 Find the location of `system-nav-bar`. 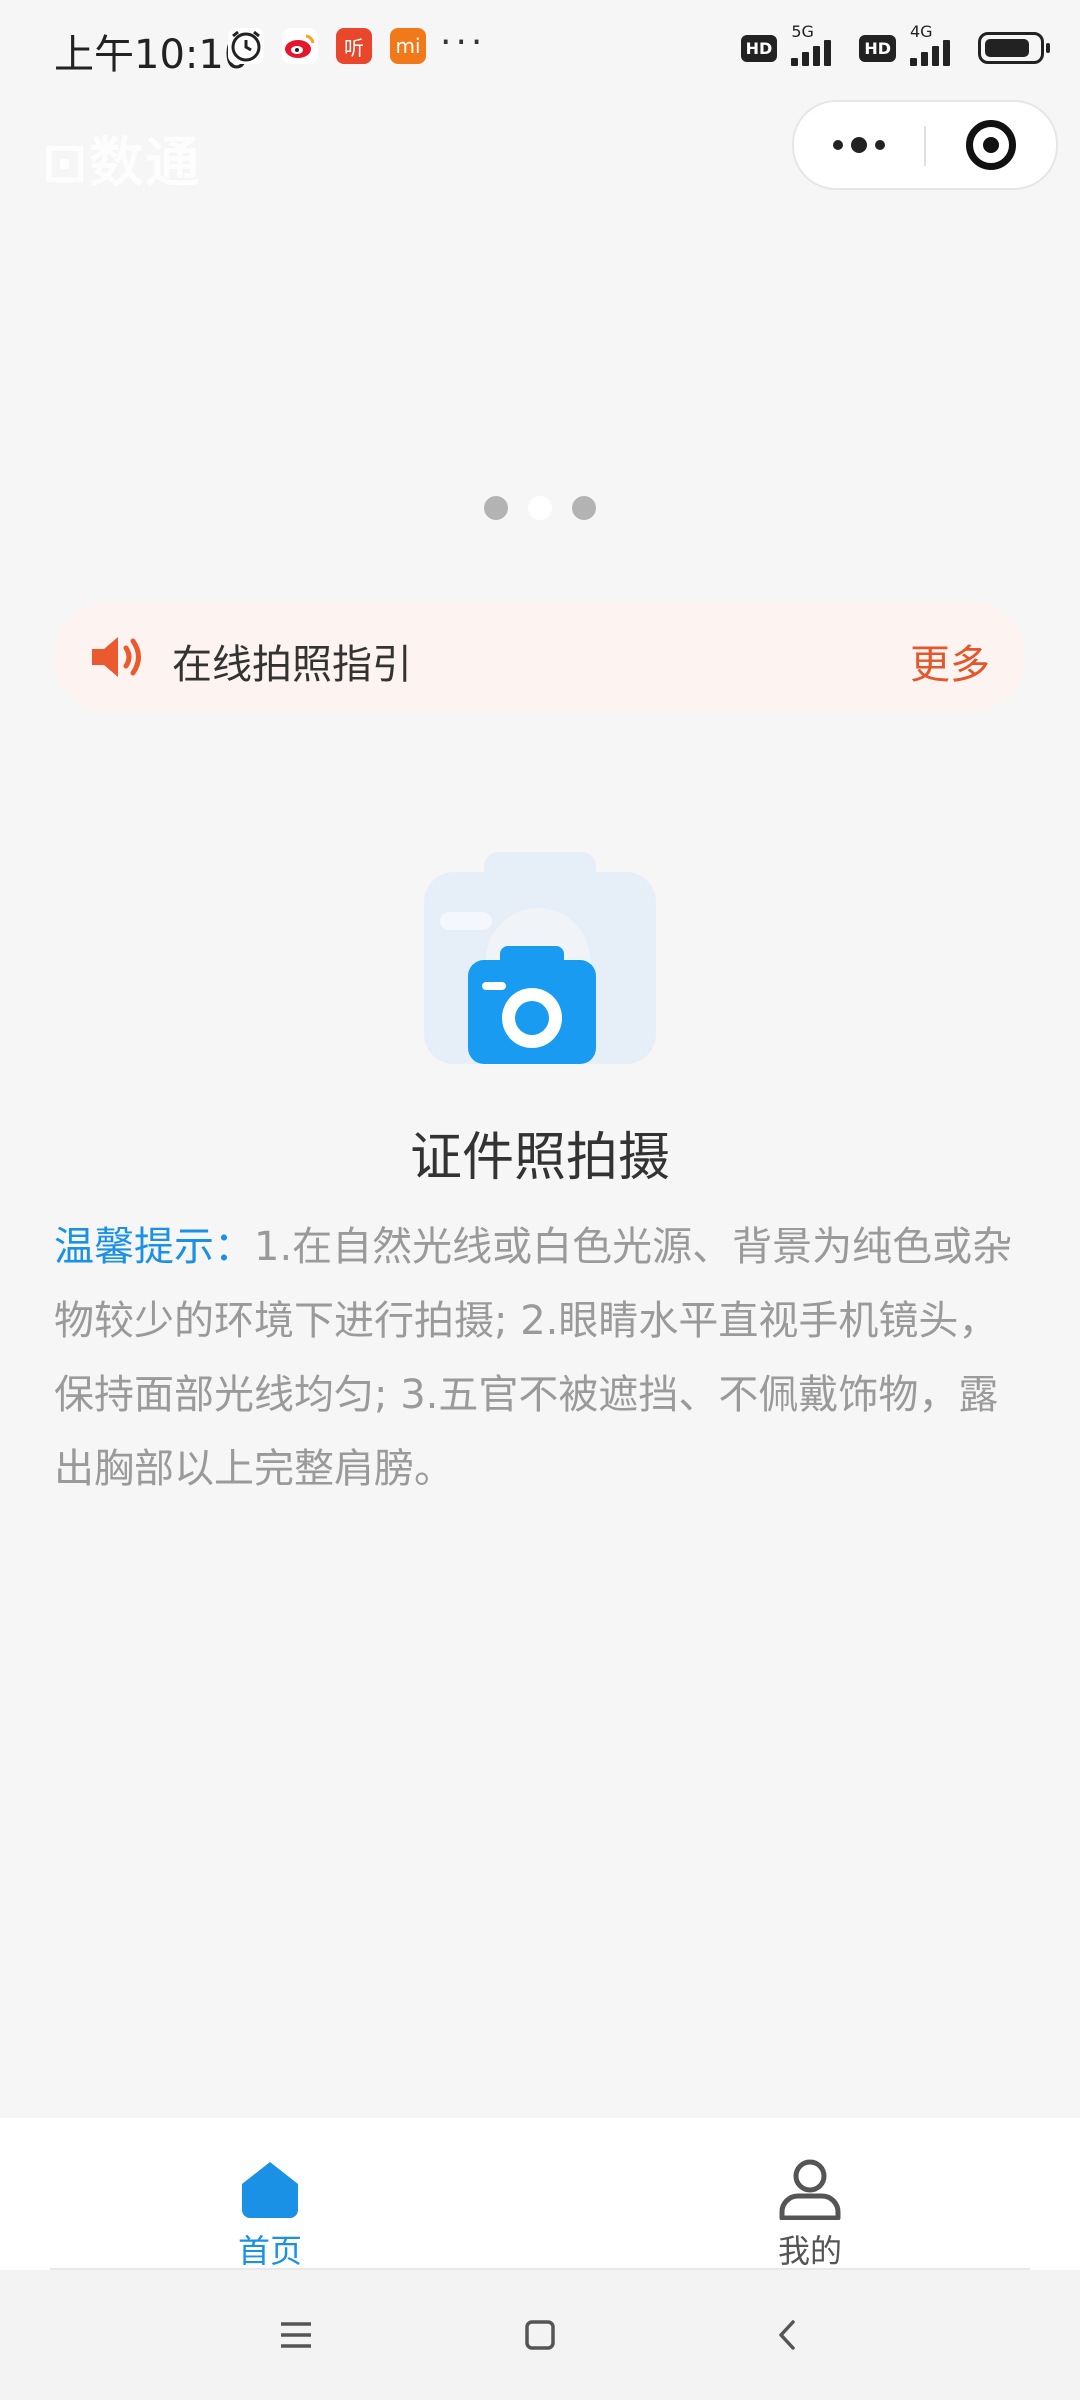

system-nav-bar is located at coordinates (540, 2335).